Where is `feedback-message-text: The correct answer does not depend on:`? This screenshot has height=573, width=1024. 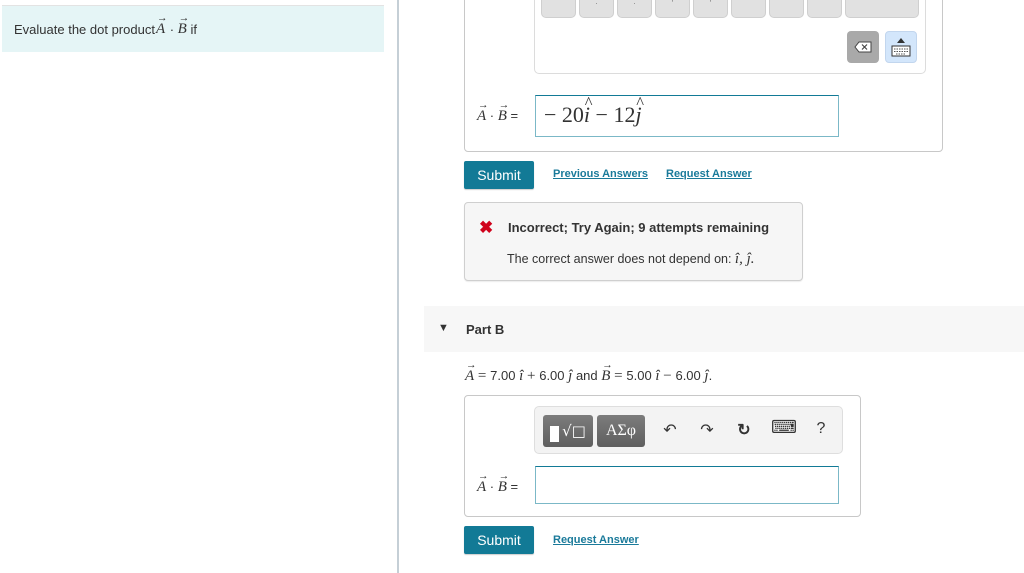
feedback-message-text: The correct answer does not depend on: is located at coordinates (621, 259).